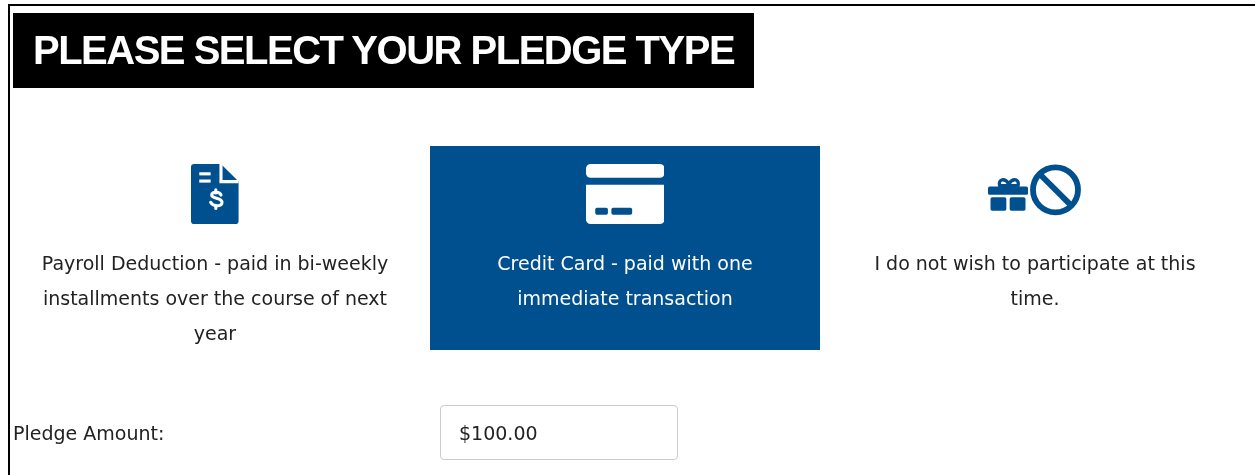 The width and height of the screenshot is (1255, 475). I want to click on option-label: Credit Card - paid with one immediate transaction, so click(625, 281).